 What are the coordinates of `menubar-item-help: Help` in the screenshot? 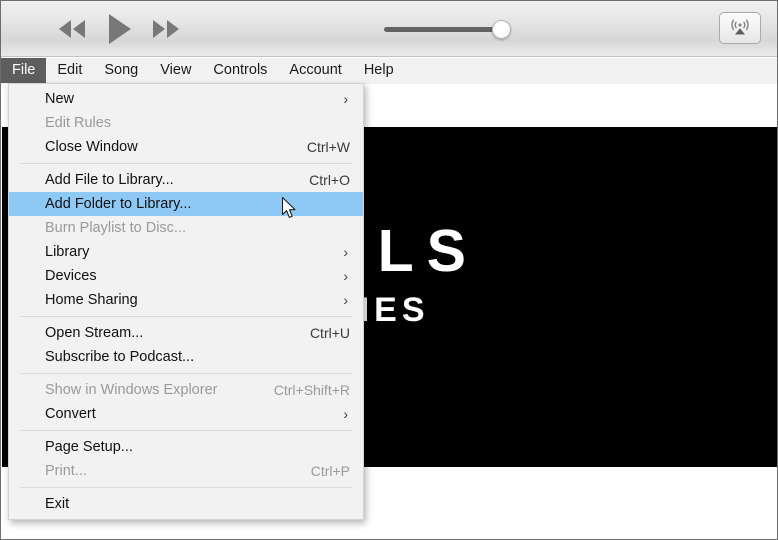 It's located at (379, 70).